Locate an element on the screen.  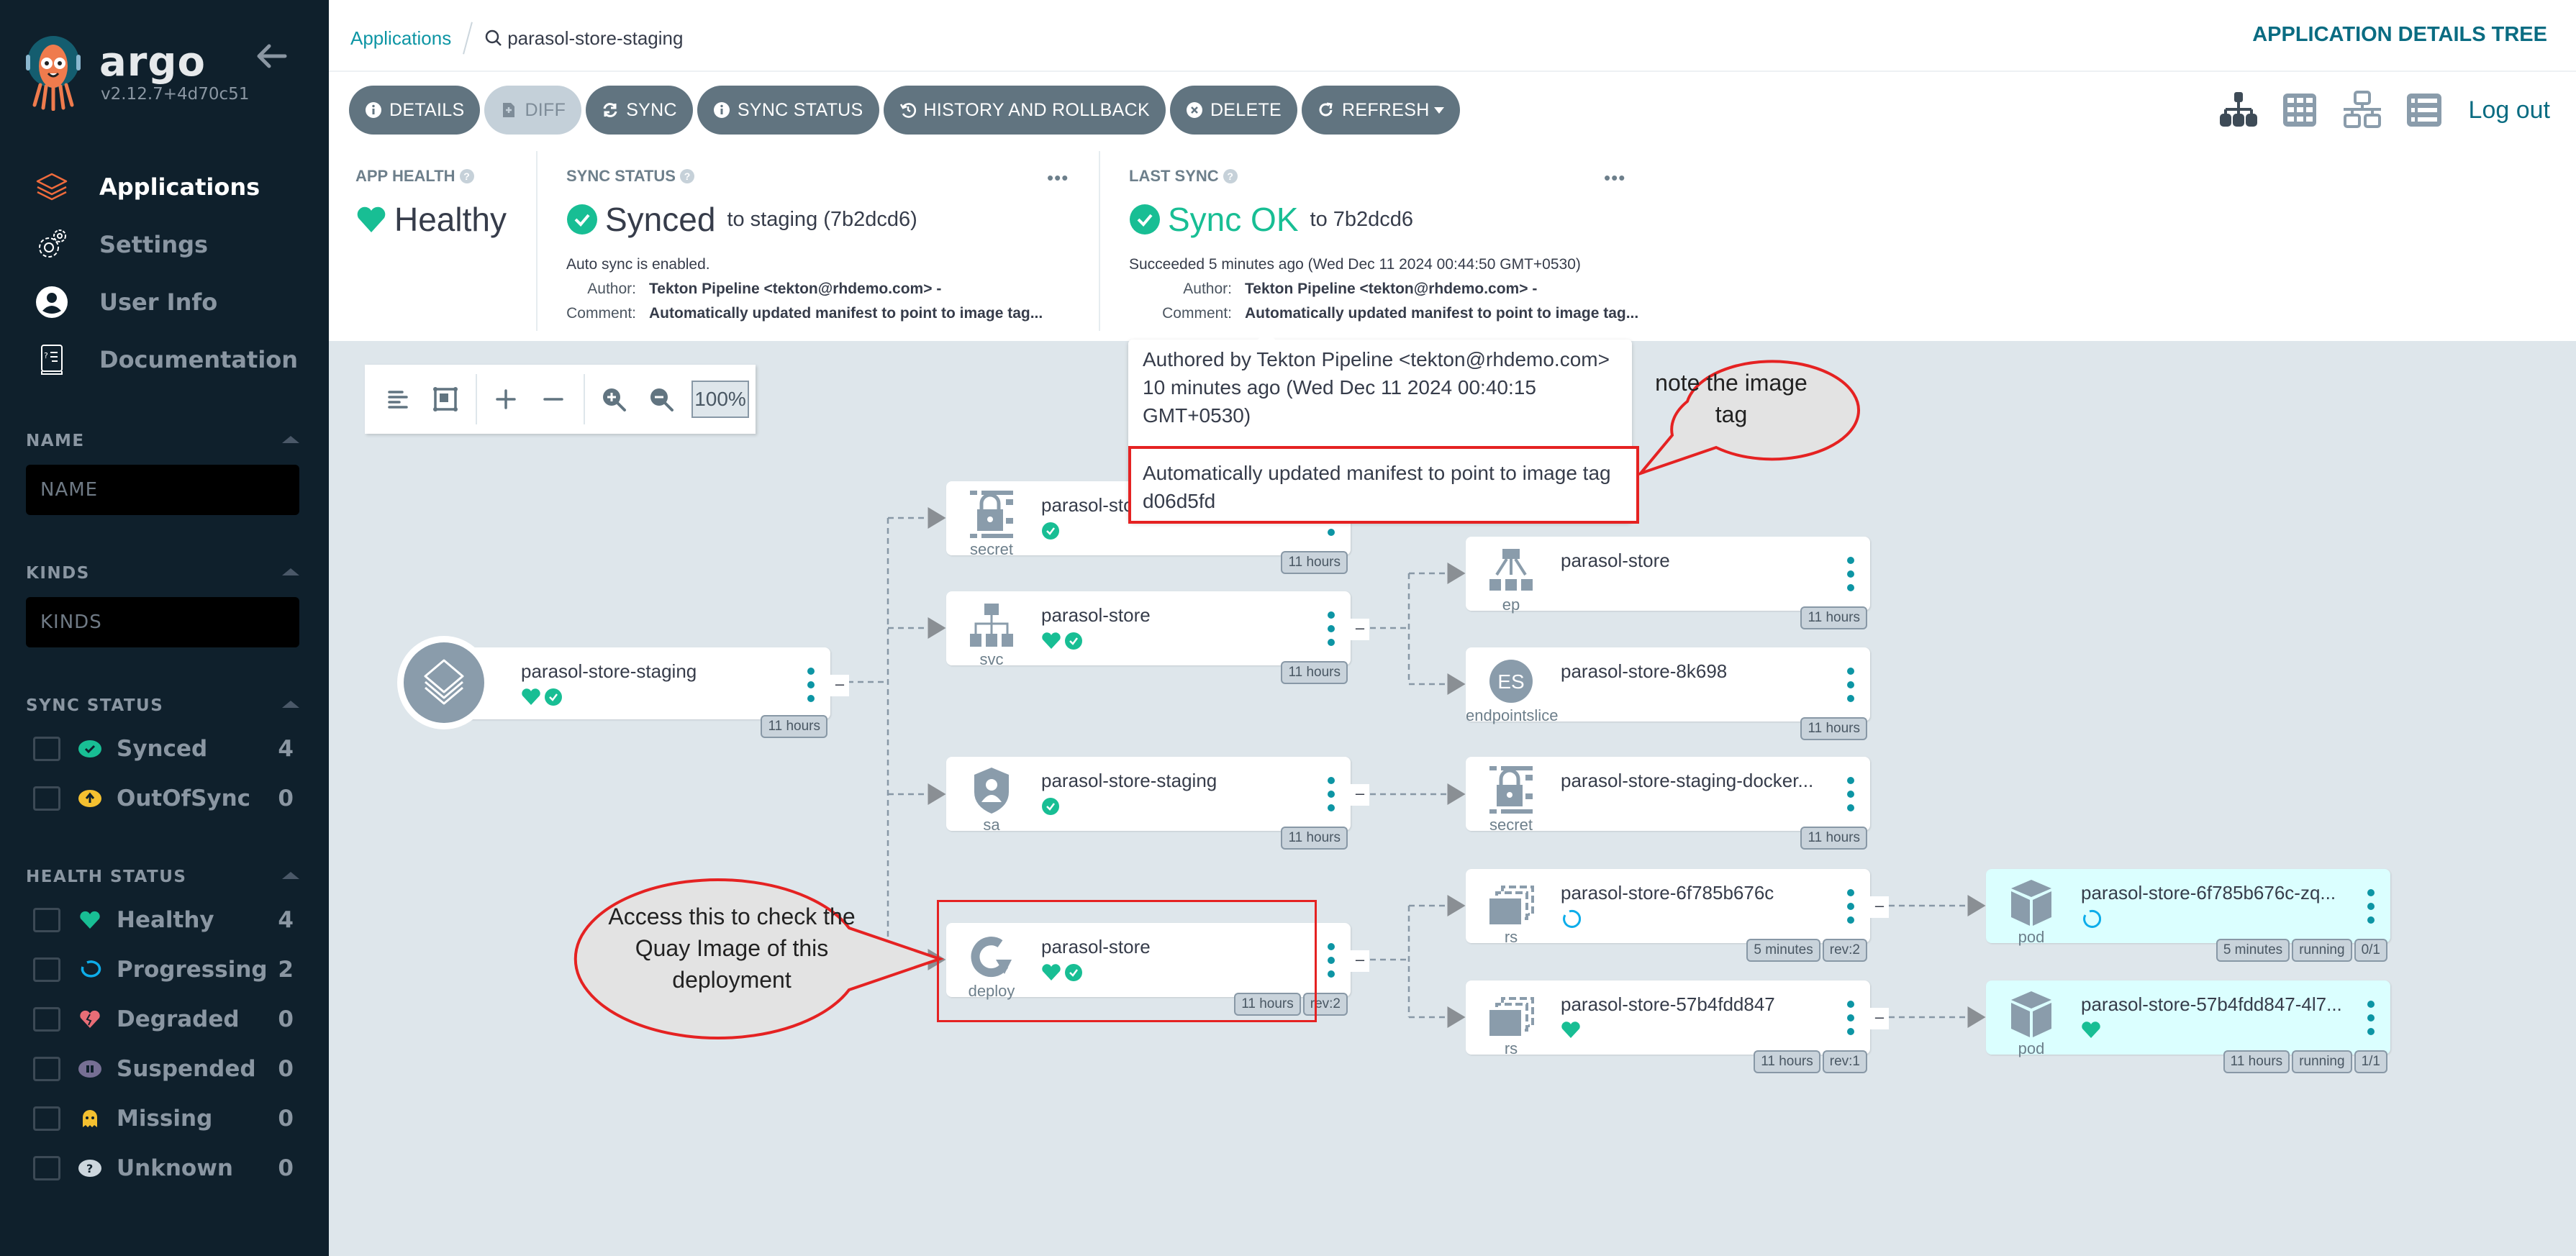
sidebar-item-documentation: ? Documentation is located at coordinates (164, 359).